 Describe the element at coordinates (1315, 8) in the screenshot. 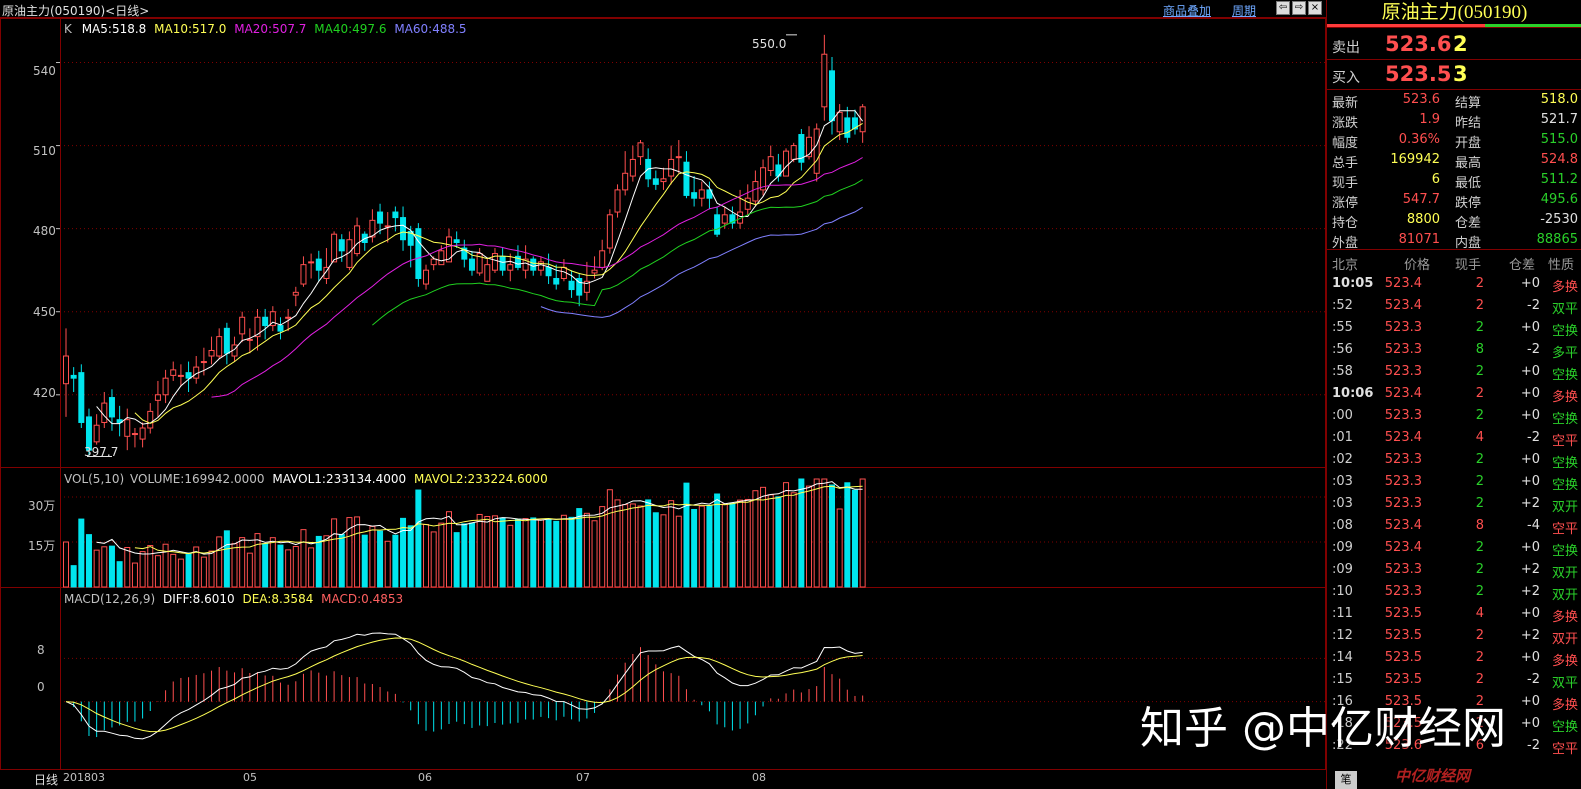

I see `close-icon: ×` at that location.